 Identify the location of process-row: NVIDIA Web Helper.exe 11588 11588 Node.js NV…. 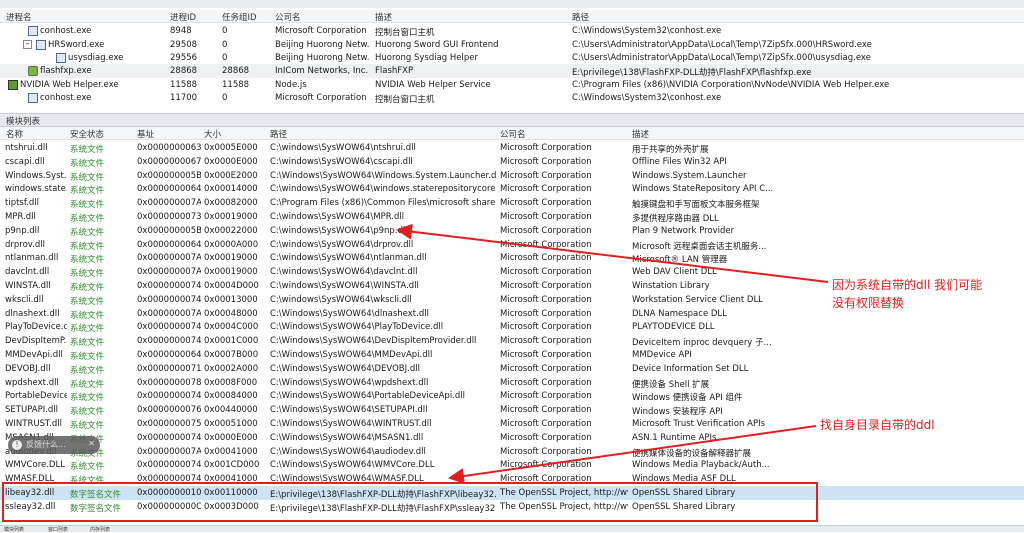
(512, 85).